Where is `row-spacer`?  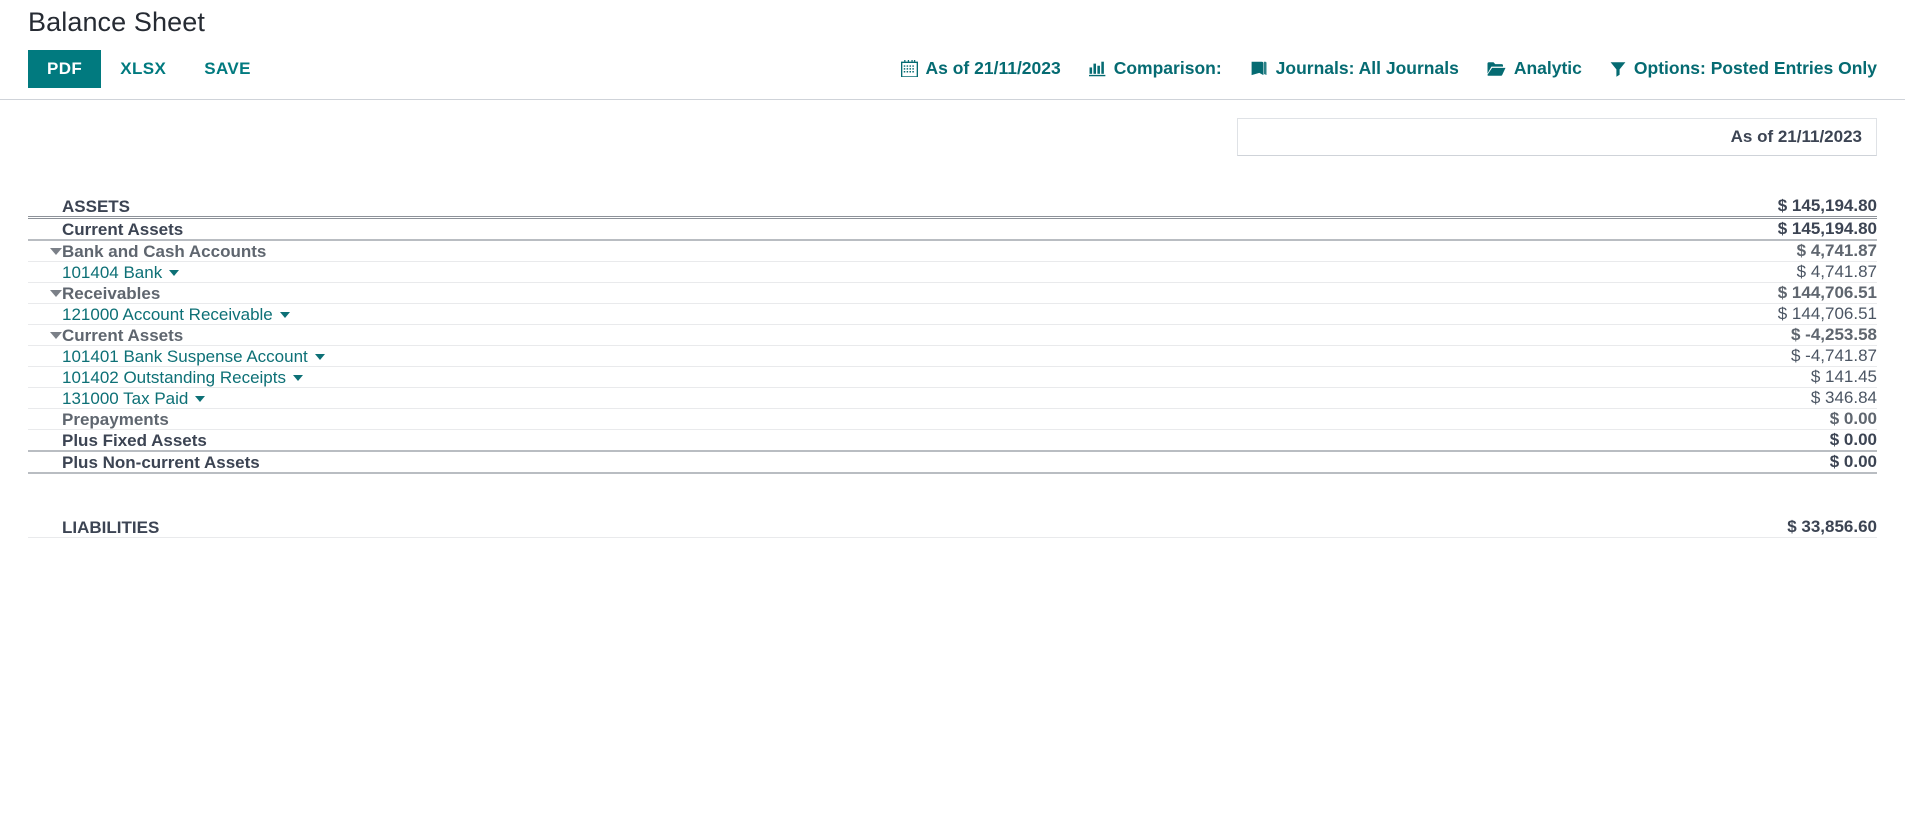 row-spacer is located at coordinates (952, 495).